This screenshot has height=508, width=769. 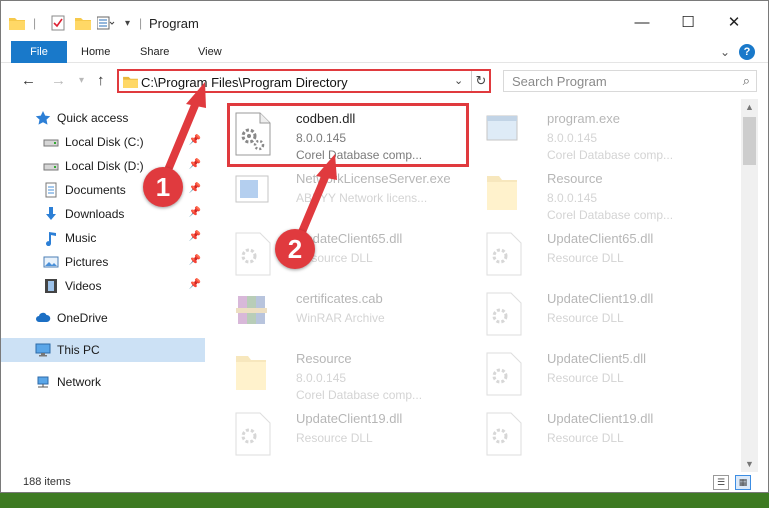 What do you see at coordinates (78, 350) in the screenshot?
I see `sidebar-item-label: This PC` at bounding box center [78, 350].